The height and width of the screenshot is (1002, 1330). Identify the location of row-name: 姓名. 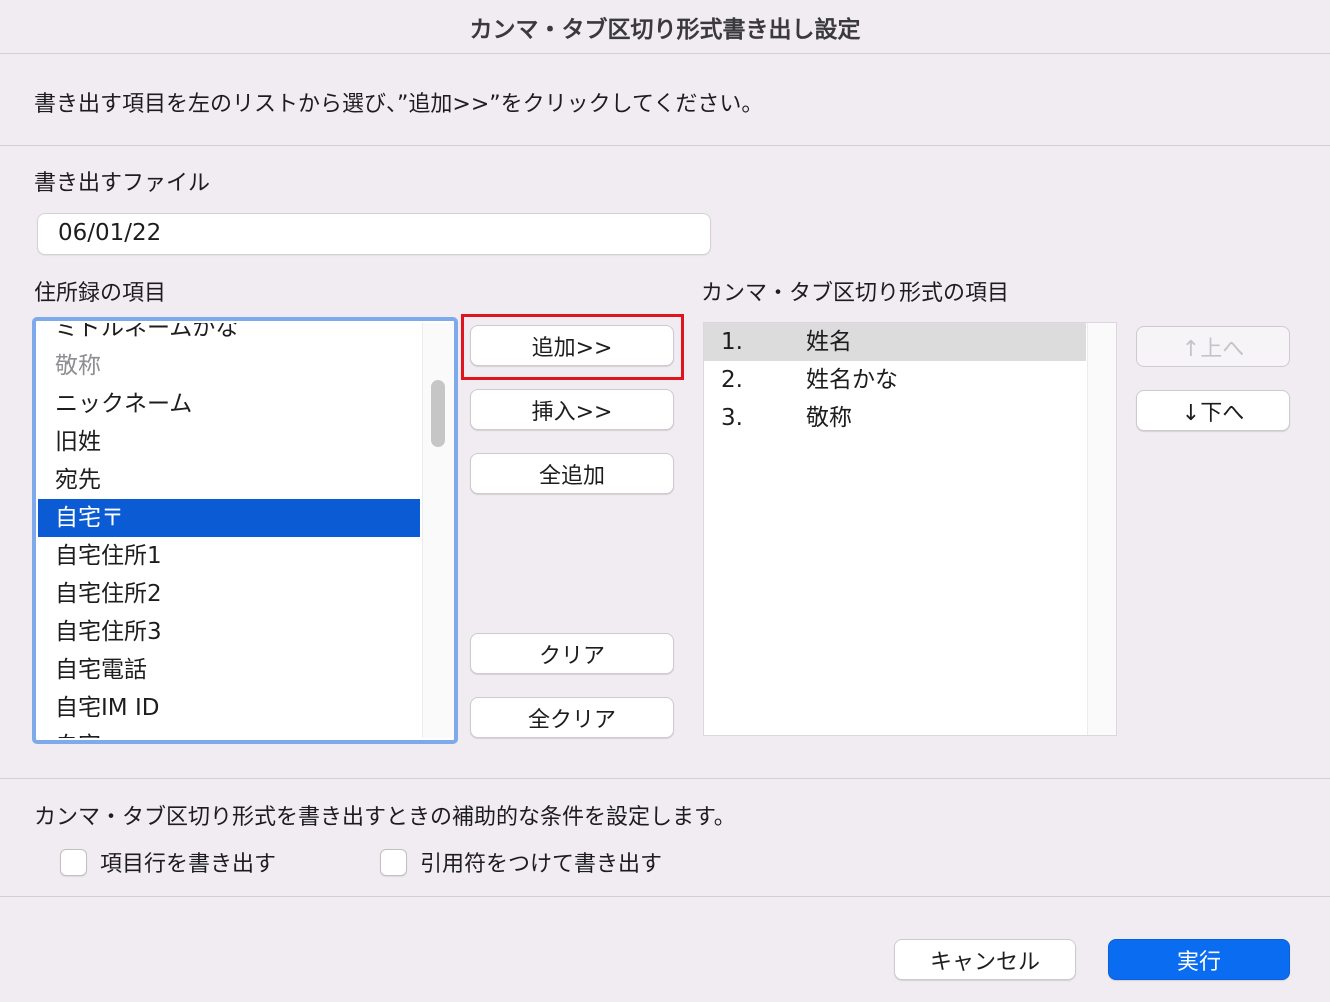
(829, 342).